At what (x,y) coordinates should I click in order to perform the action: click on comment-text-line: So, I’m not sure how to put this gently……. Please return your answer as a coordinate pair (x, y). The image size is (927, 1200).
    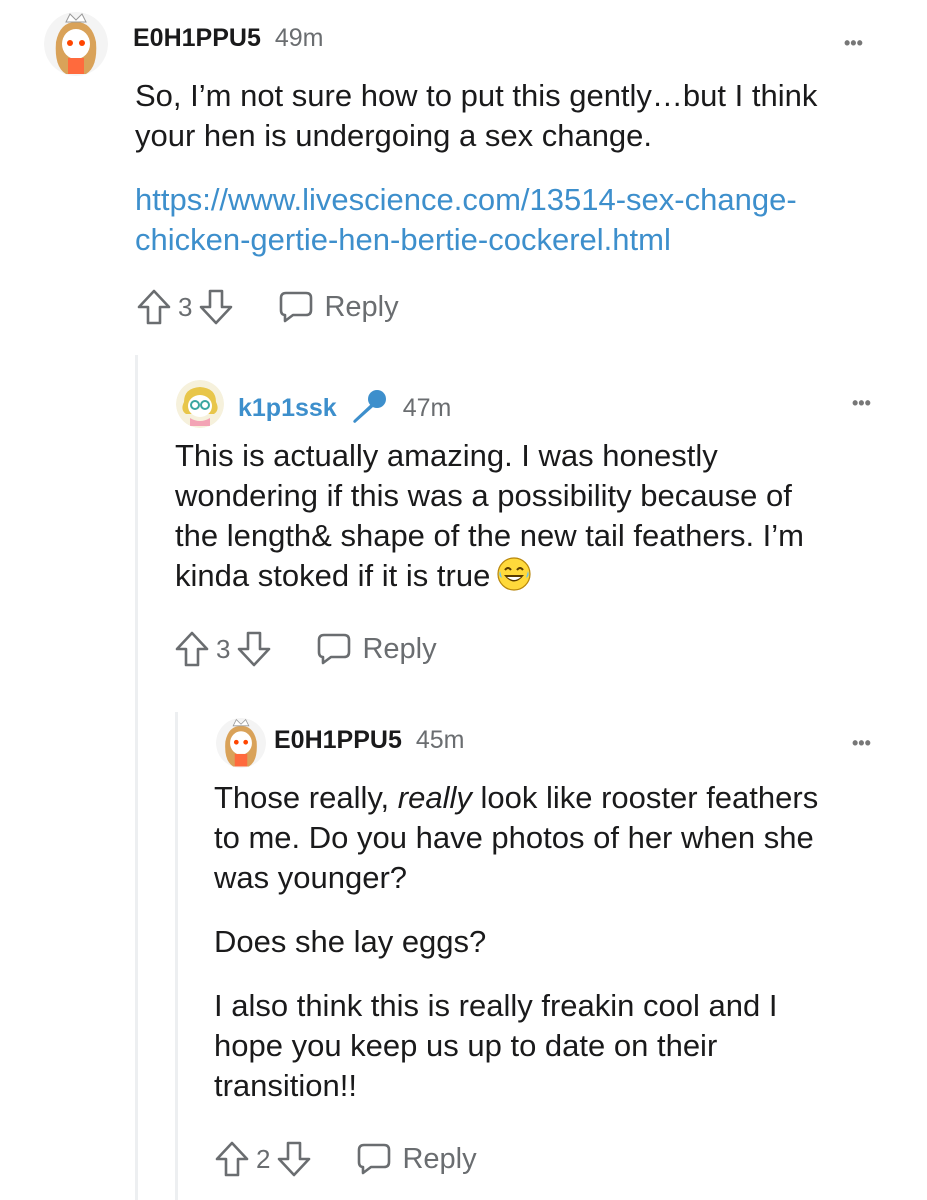
    Looking at the image, I should click on (476, 95).